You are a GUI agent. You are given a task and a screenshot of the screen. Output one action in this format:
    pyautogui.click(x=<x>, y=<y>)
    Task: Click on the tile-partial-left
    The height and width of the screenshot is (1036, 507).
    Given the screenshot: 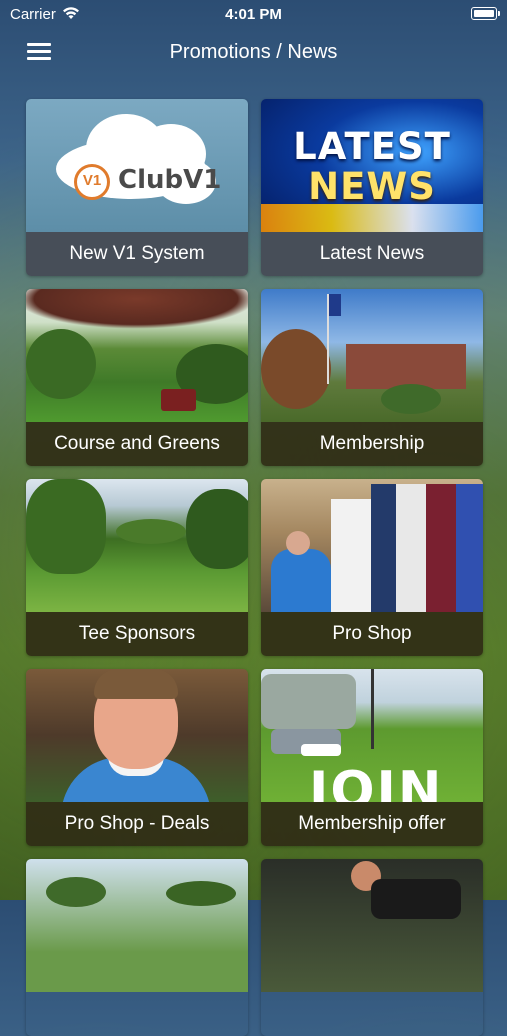 What is the action you would take?
    pyautogui.click(x=137, y=947)
    